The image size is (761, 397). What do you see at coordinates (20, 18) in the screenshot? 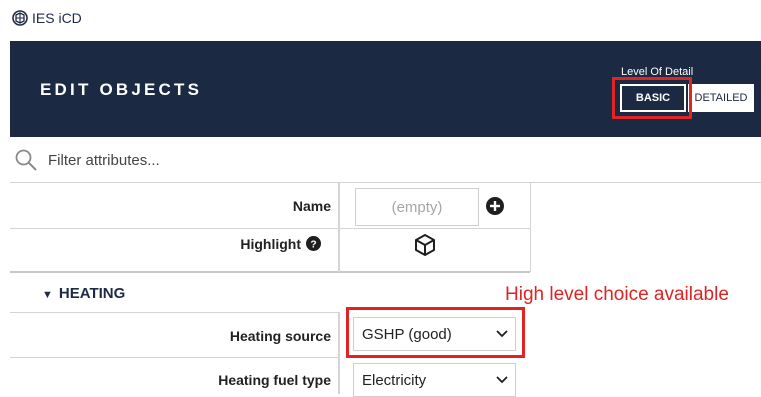
I see `ies-logo-icon` at bounding box center [20, 18].